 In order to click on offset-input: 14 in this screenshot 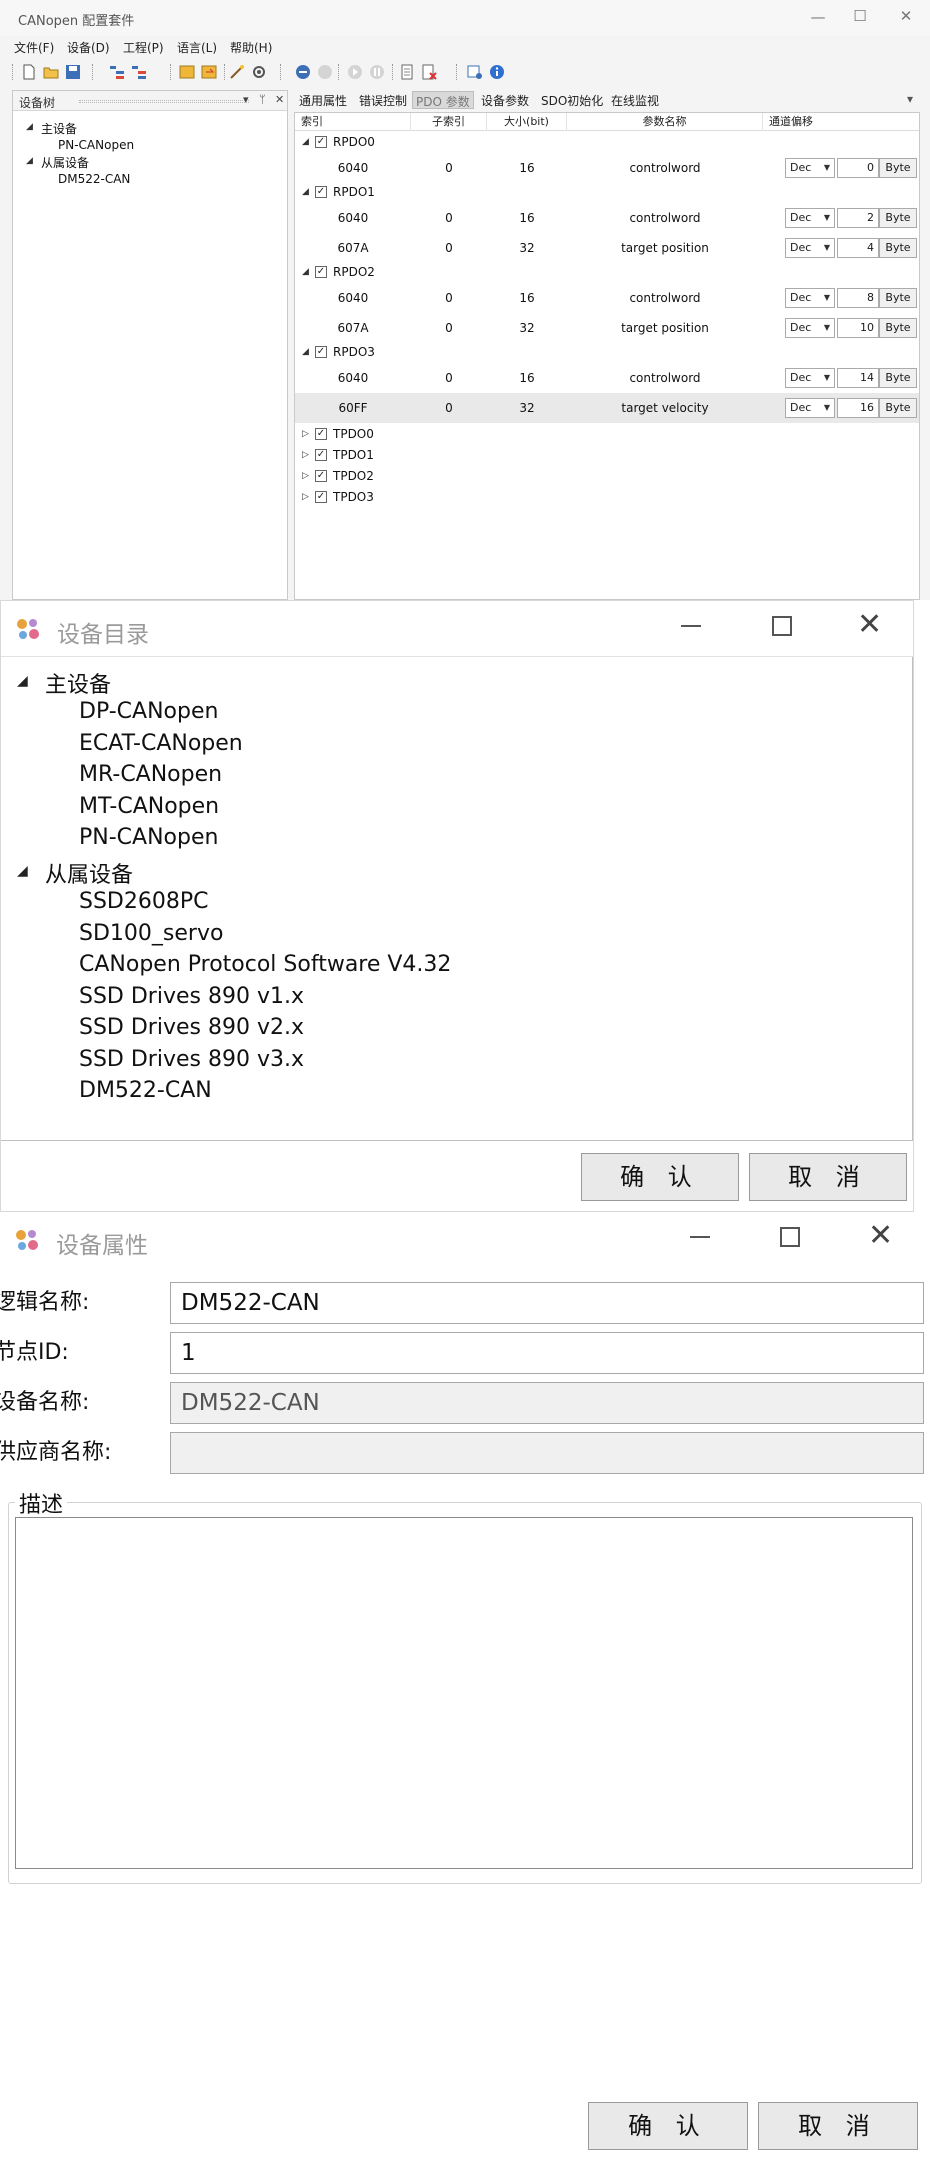, I will do `click(858, 378)`.